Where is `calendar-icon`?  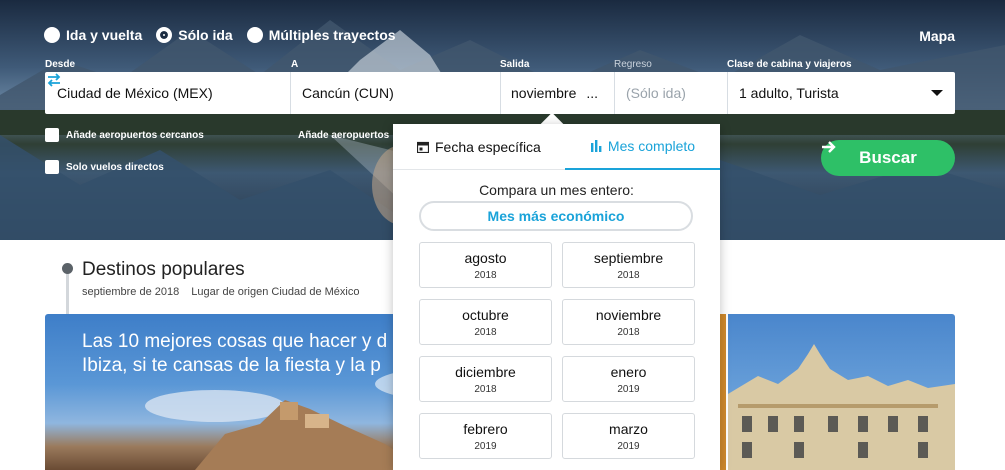 calendar-icon is located at coordinates (423, 147).